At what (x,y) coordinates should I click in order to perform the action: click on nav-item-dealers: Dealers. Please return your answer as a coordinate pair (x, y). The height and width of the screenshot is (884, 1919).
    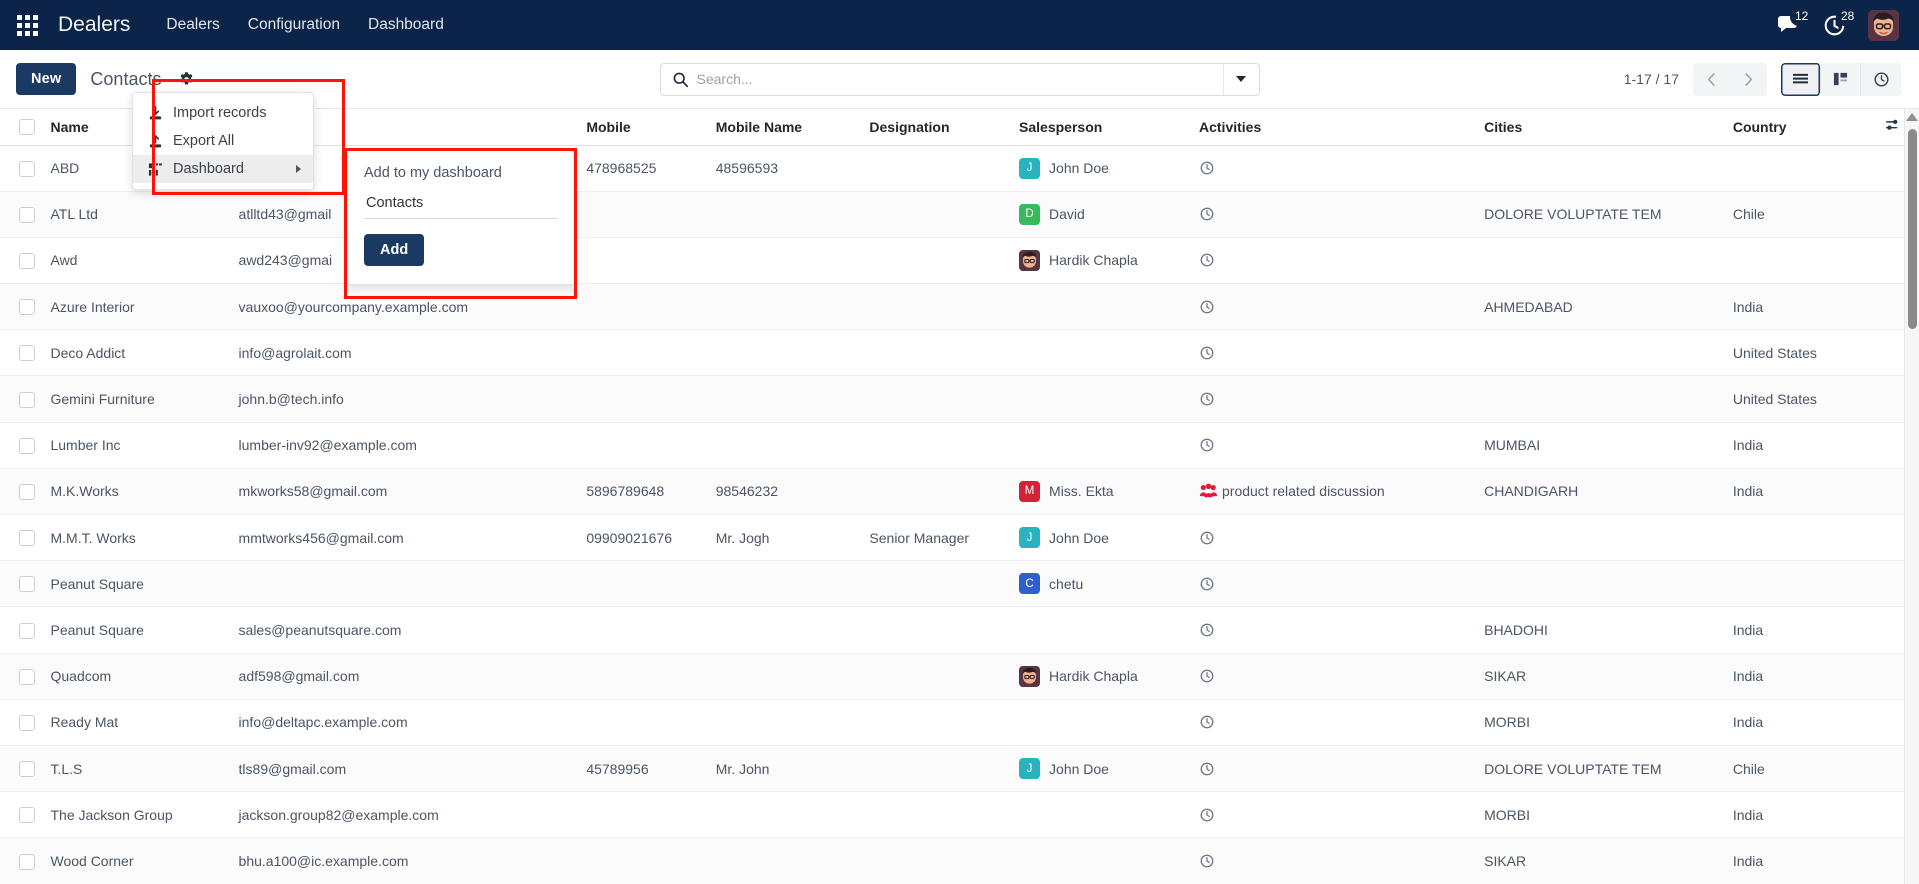
    Looking at the image, I should click on (192, 25).